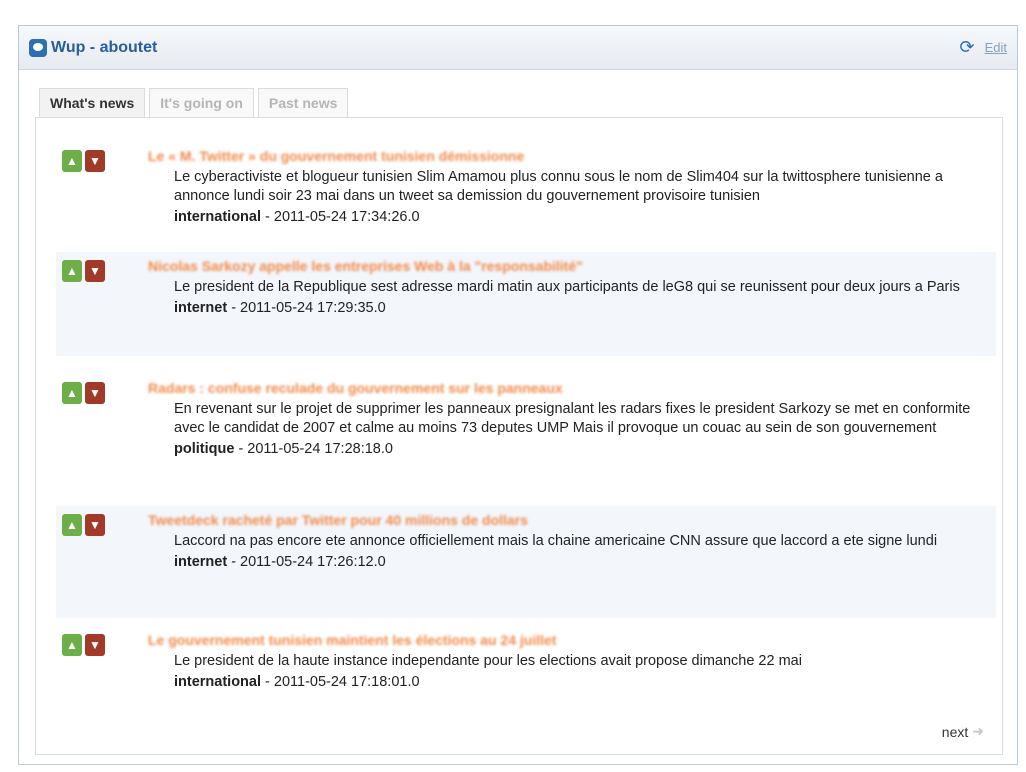 Image resolution: width=1026 pixels, height=772 pixels. I want to click on tab-its-going-on: It's going on, so click(201, 103).